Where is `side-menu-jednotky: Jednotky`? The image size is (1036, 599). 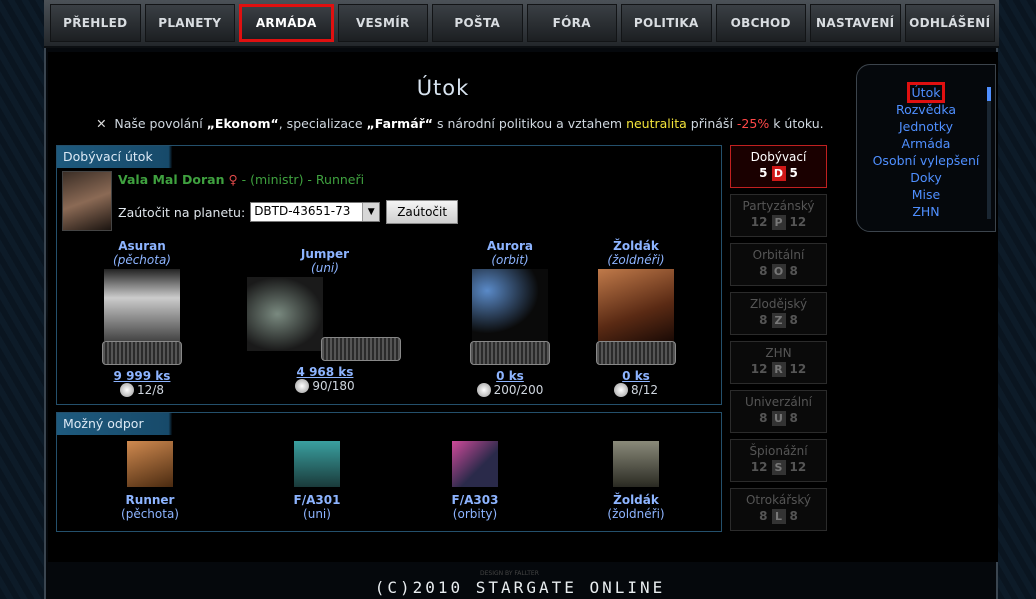
side-menu-jednotky: Jednotky is located at coordinates (926, 127).